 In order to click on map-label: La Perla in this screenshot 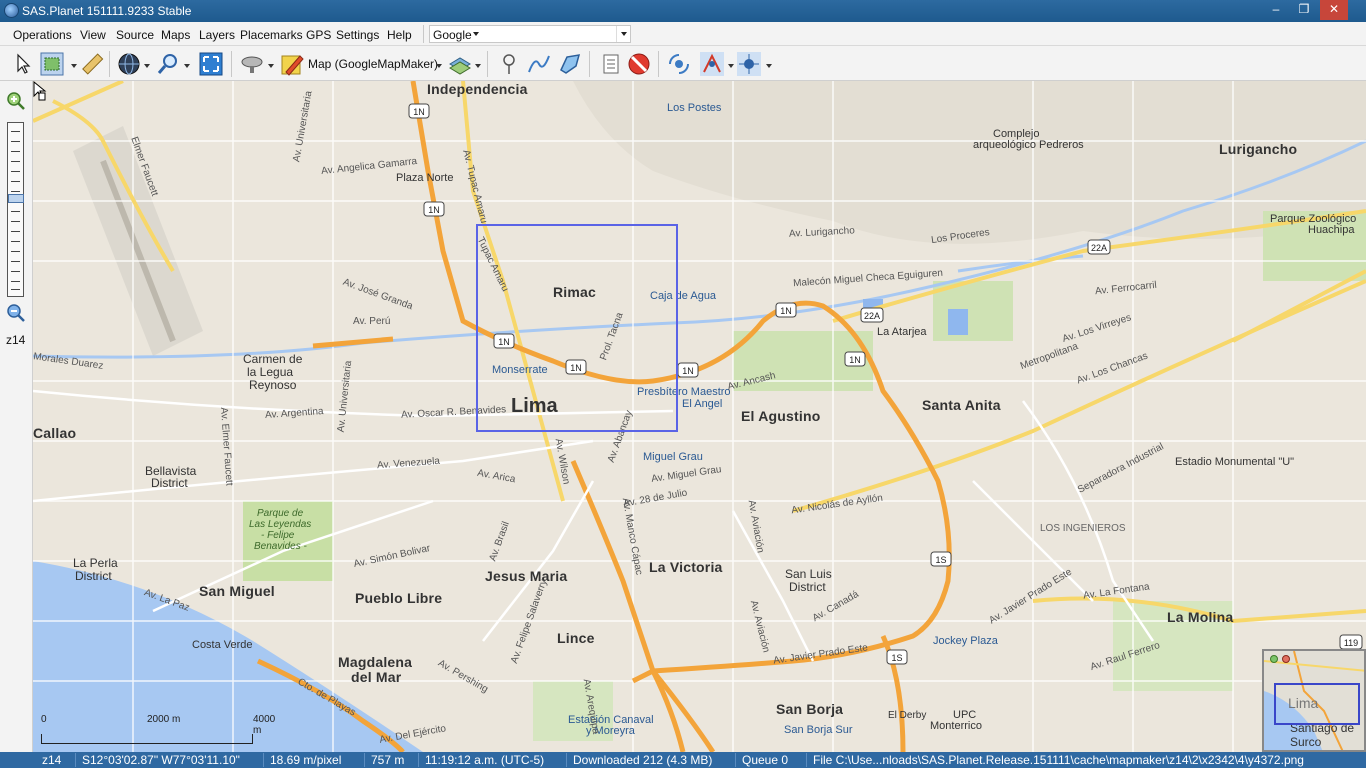, I will do `click(95, 563)`.